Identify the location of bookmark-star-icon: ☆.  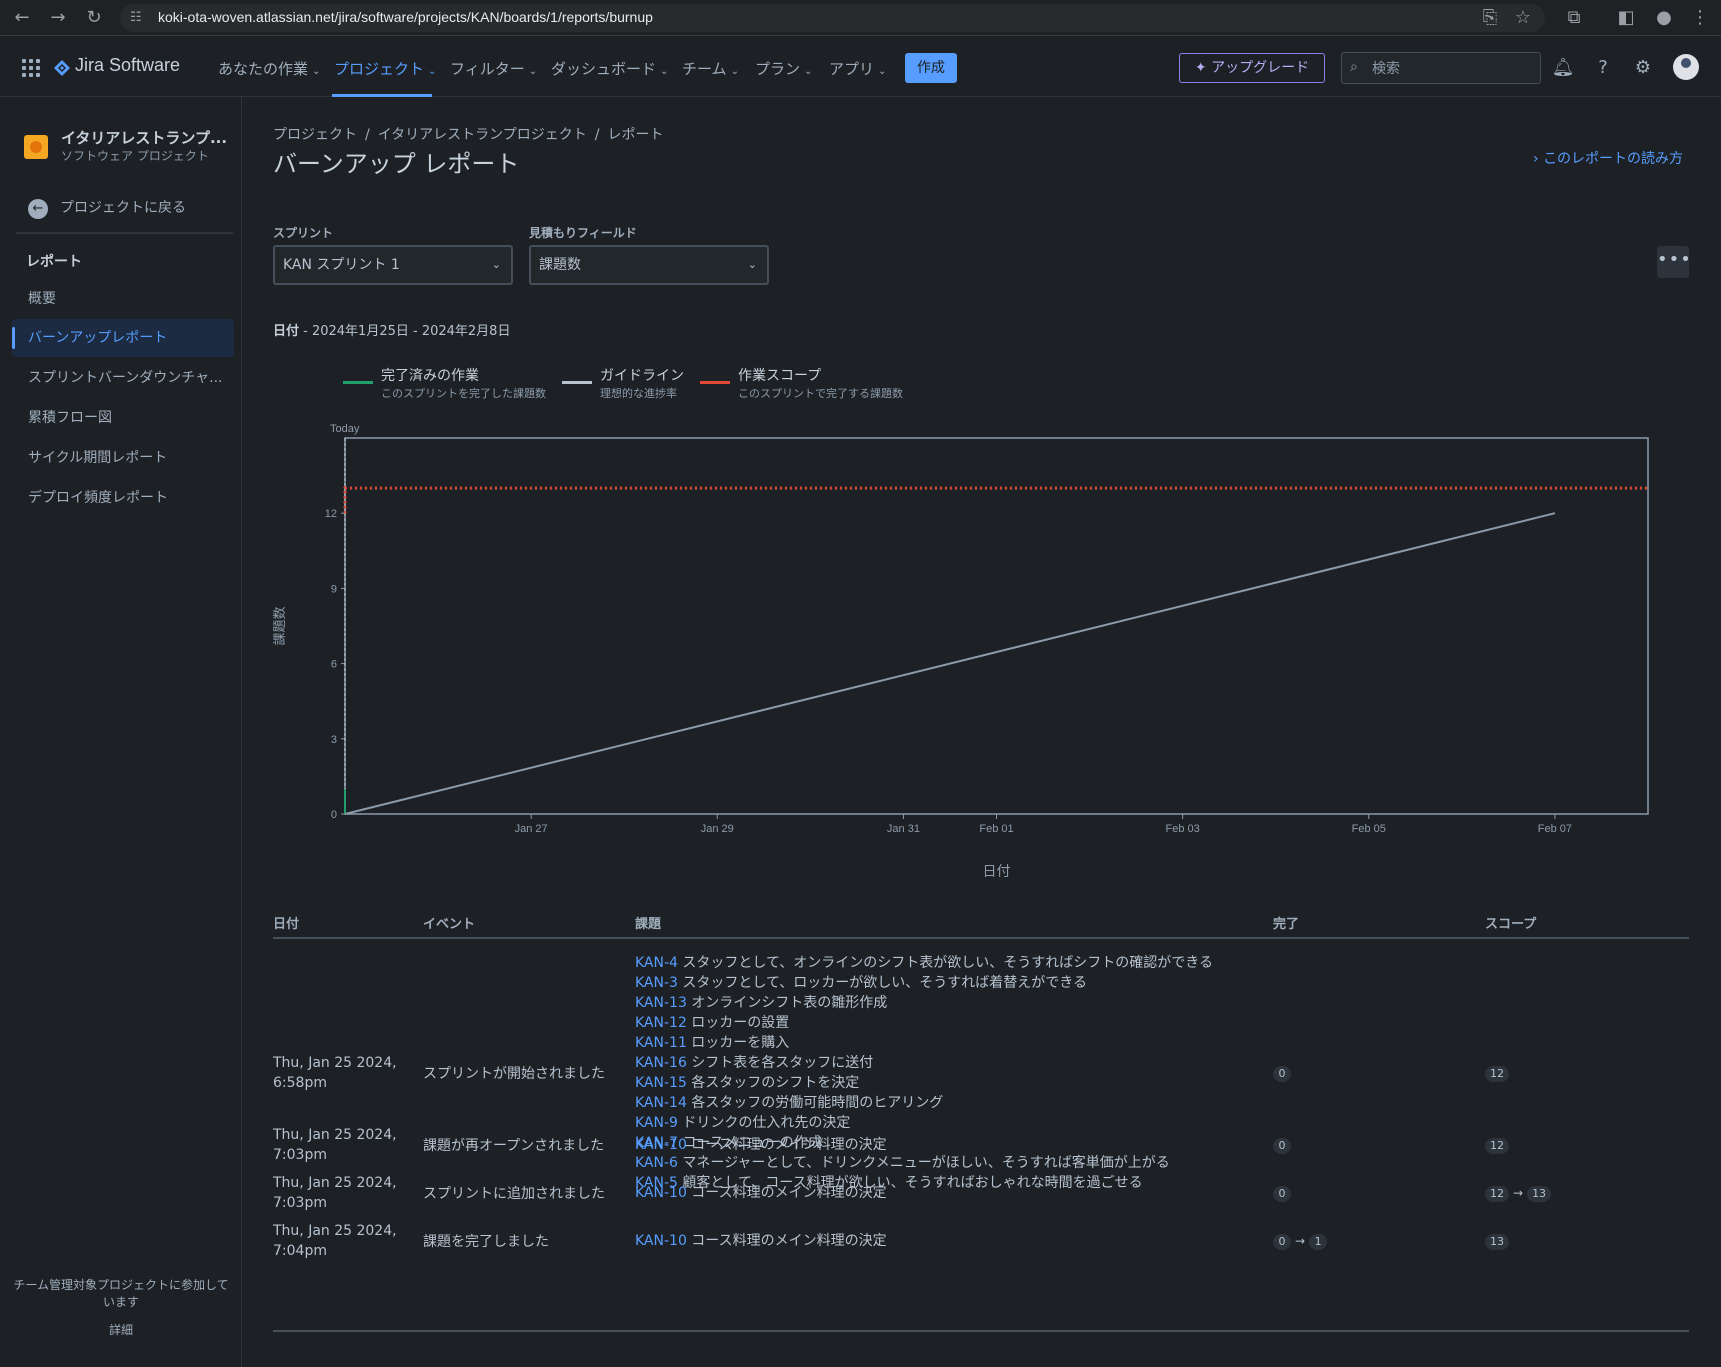
(1523, 18).